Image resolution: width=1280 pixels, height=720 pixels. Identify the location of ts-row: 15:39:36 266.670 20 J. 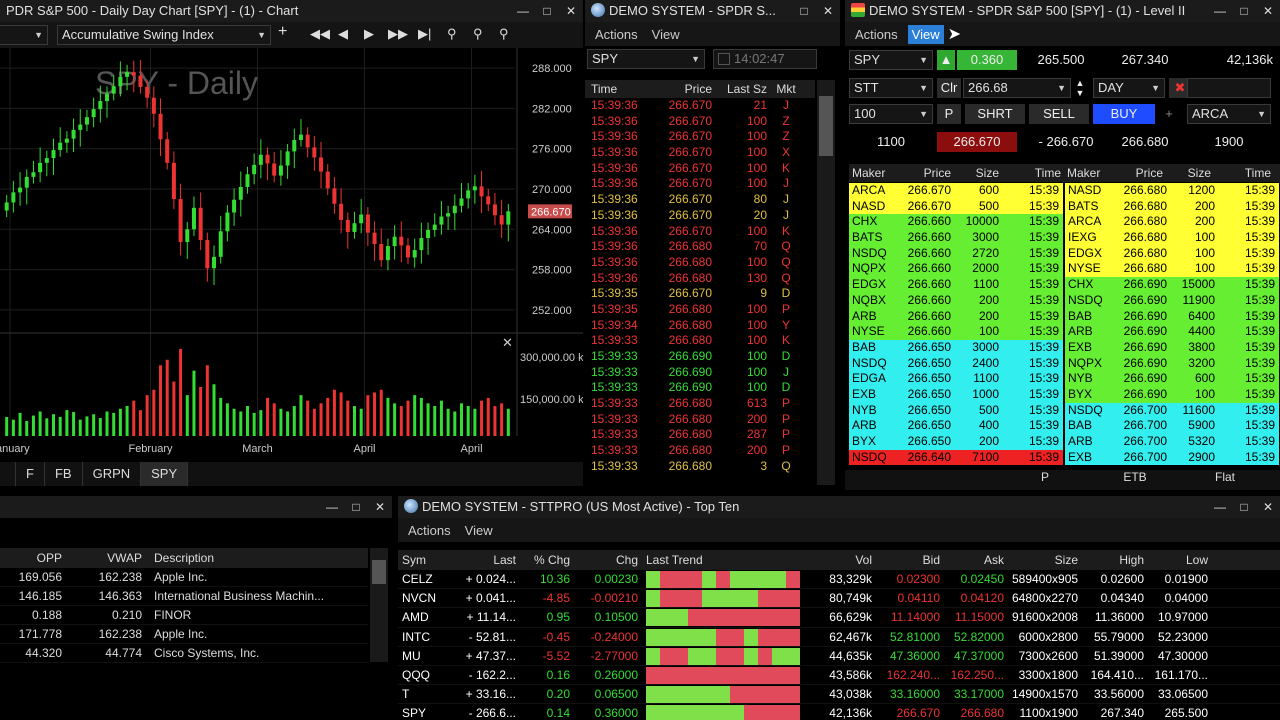
(700, 216).